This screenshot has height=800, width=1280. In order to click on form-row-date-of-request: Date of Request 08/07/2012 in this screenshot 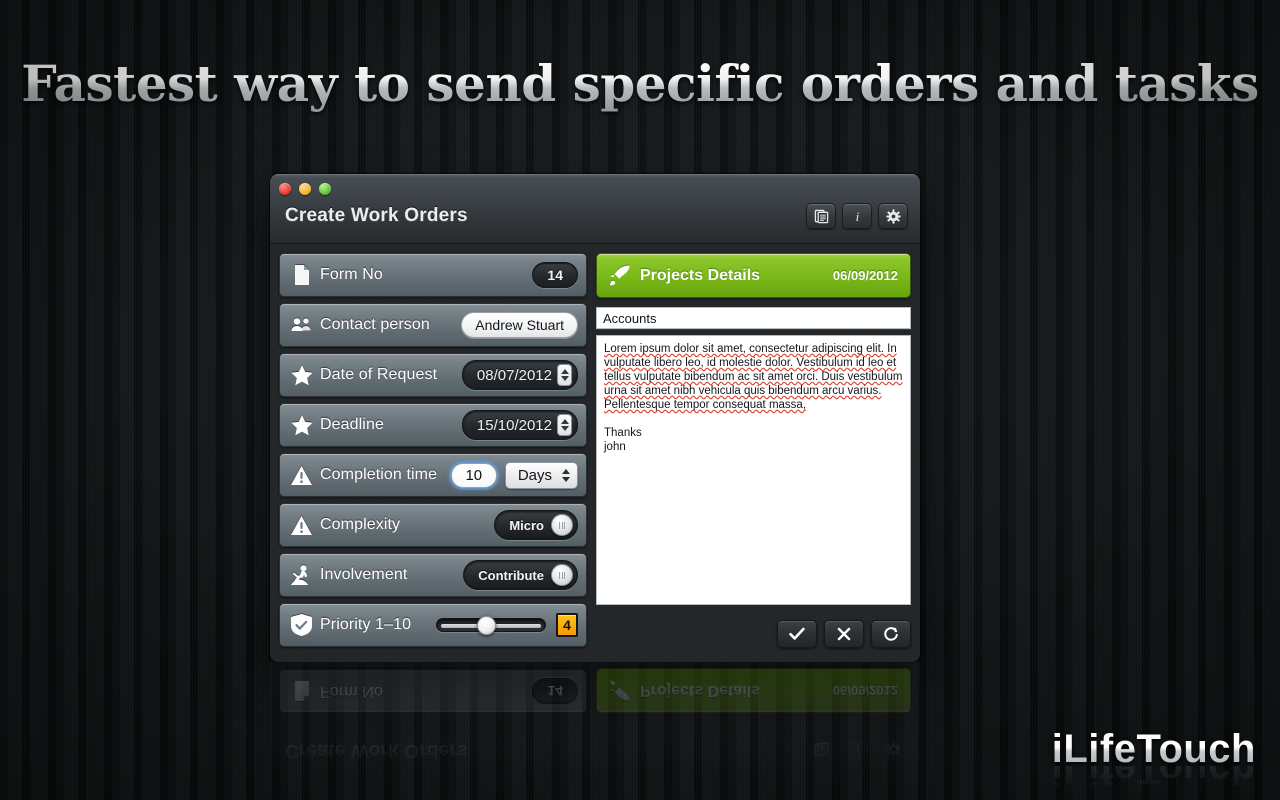, I will do `click(433, 375)`.